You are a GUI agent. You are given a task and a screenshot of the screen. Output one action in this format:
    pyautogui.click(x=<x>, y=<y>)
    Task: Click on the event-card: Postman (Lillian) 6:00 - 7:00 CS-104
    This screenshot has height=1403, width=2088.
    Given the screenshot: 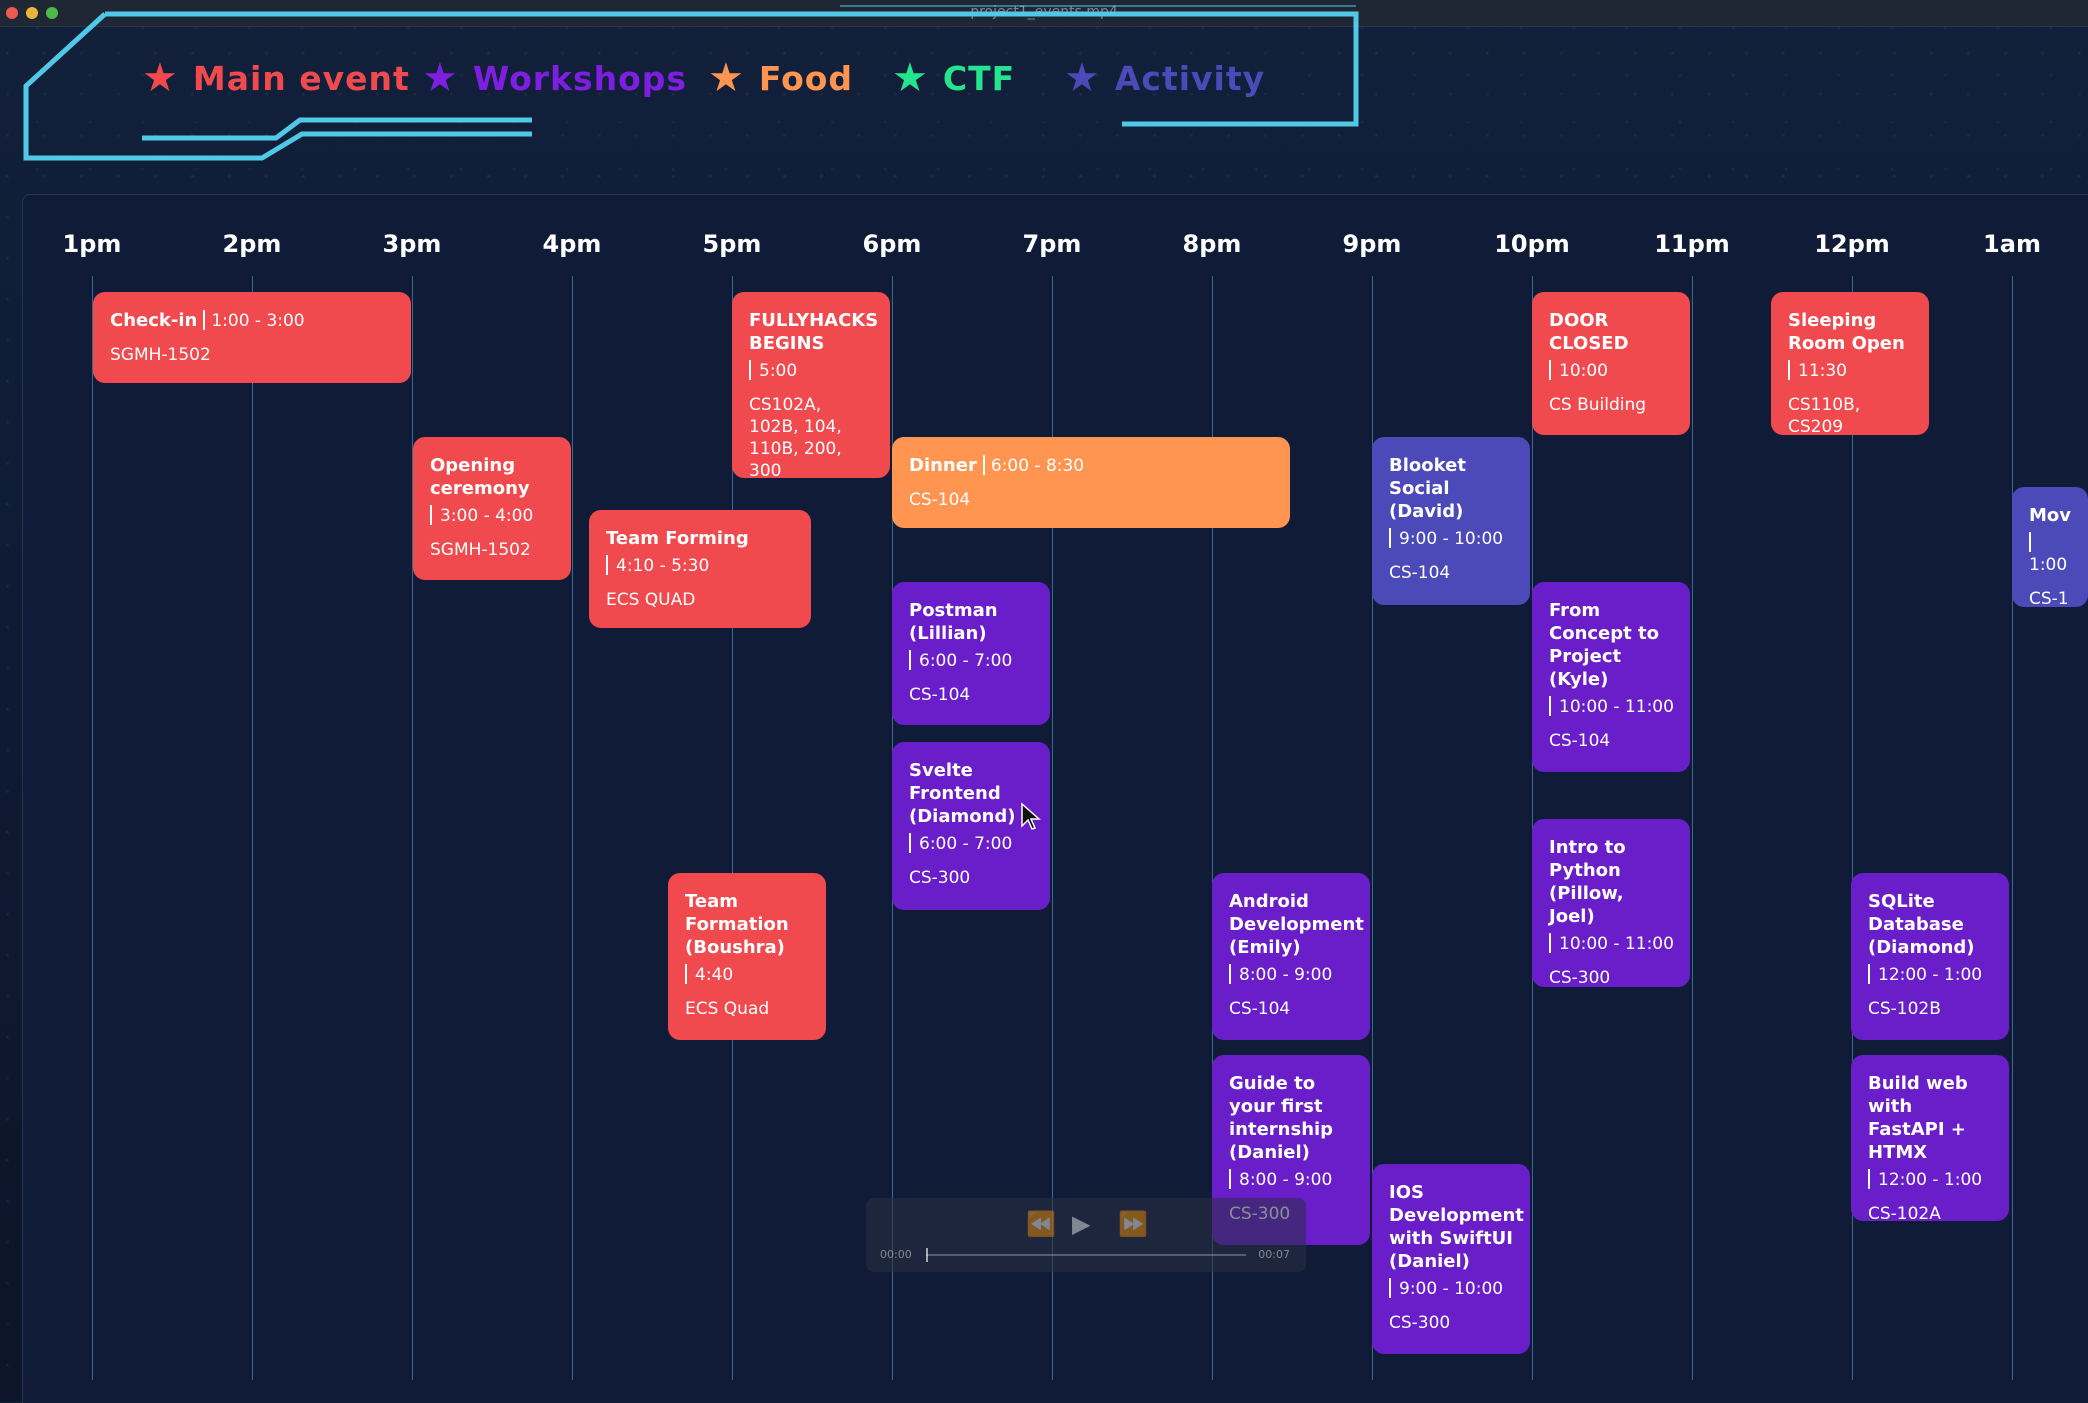 What is the action you would take?
    pyautogui.click(x=971, y=653)
    